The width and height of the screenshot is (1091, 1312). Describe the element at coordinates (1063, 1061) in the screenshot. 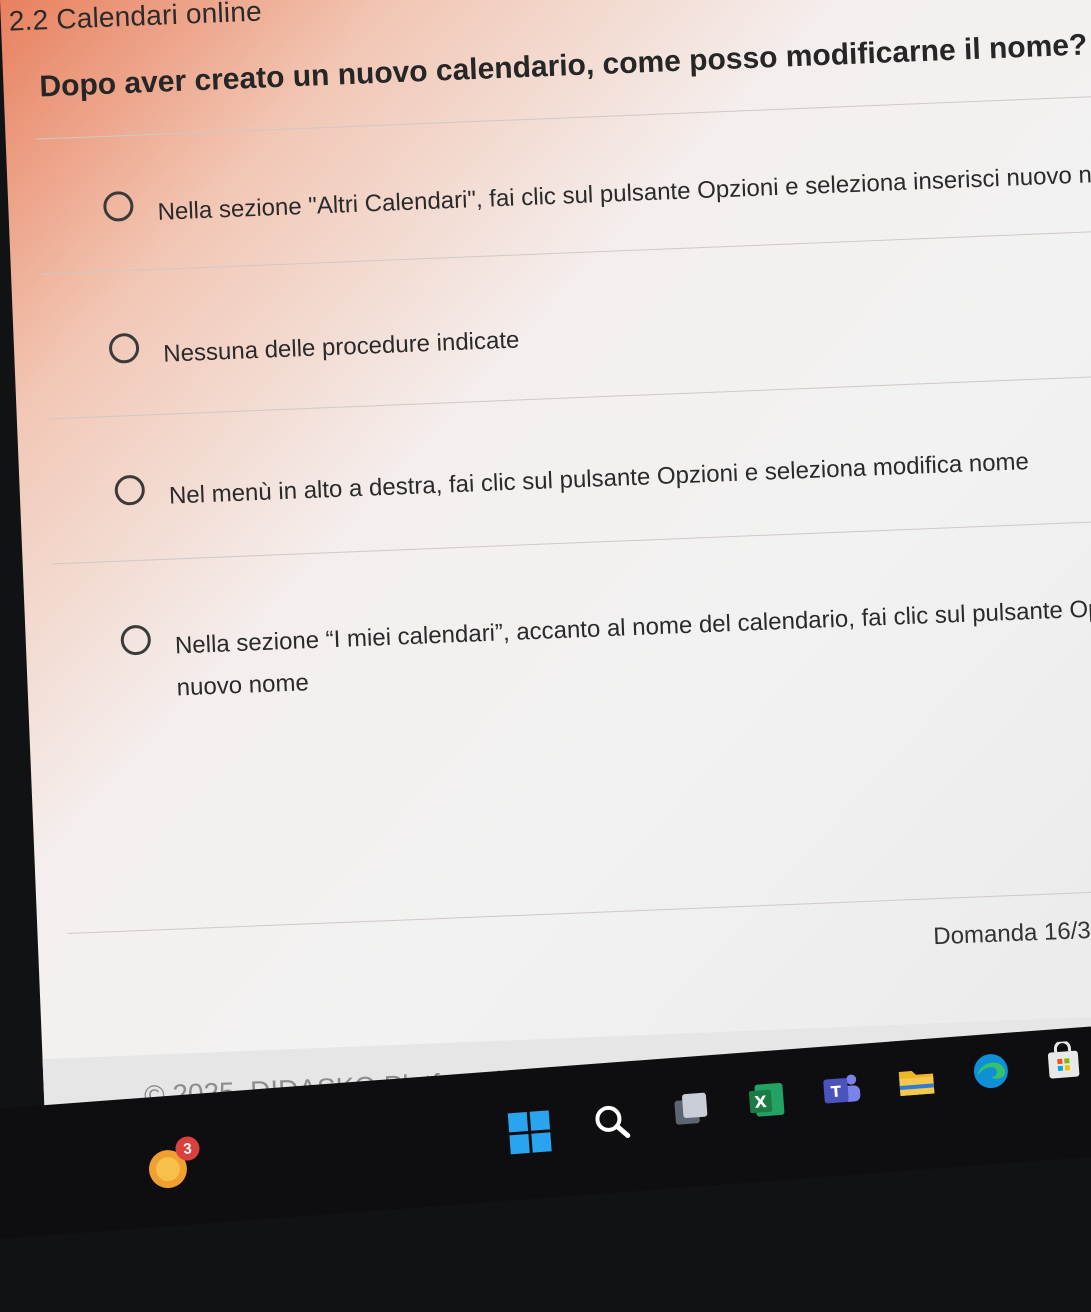

I see `store-icon` at that location.